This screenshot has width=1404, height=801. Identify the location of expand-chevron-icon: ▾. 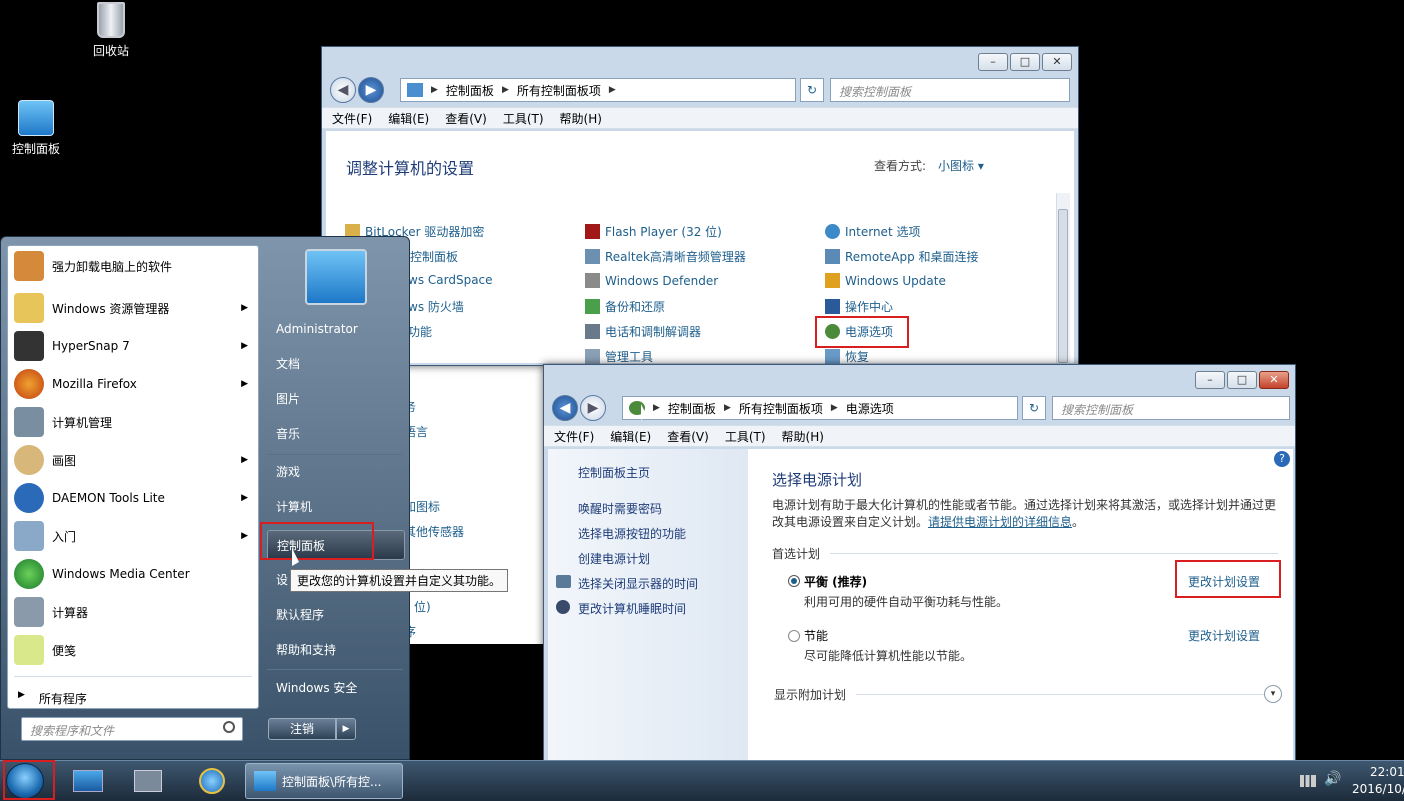
(1273, 694).